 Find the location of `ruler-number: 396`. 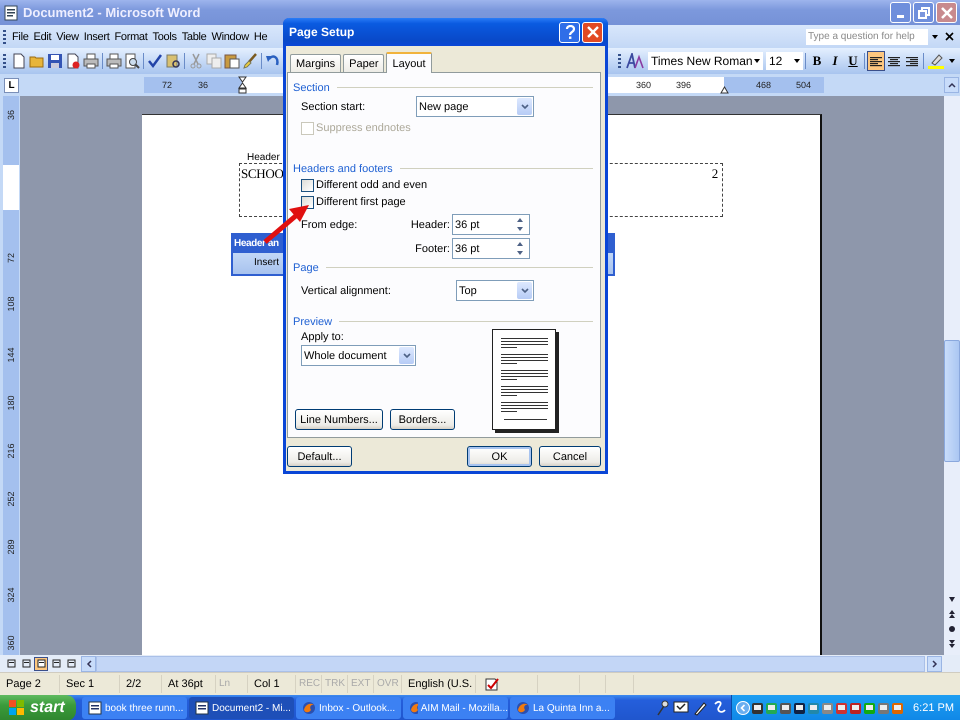

ruler-number: 396 is located at coordinates (684, 85).